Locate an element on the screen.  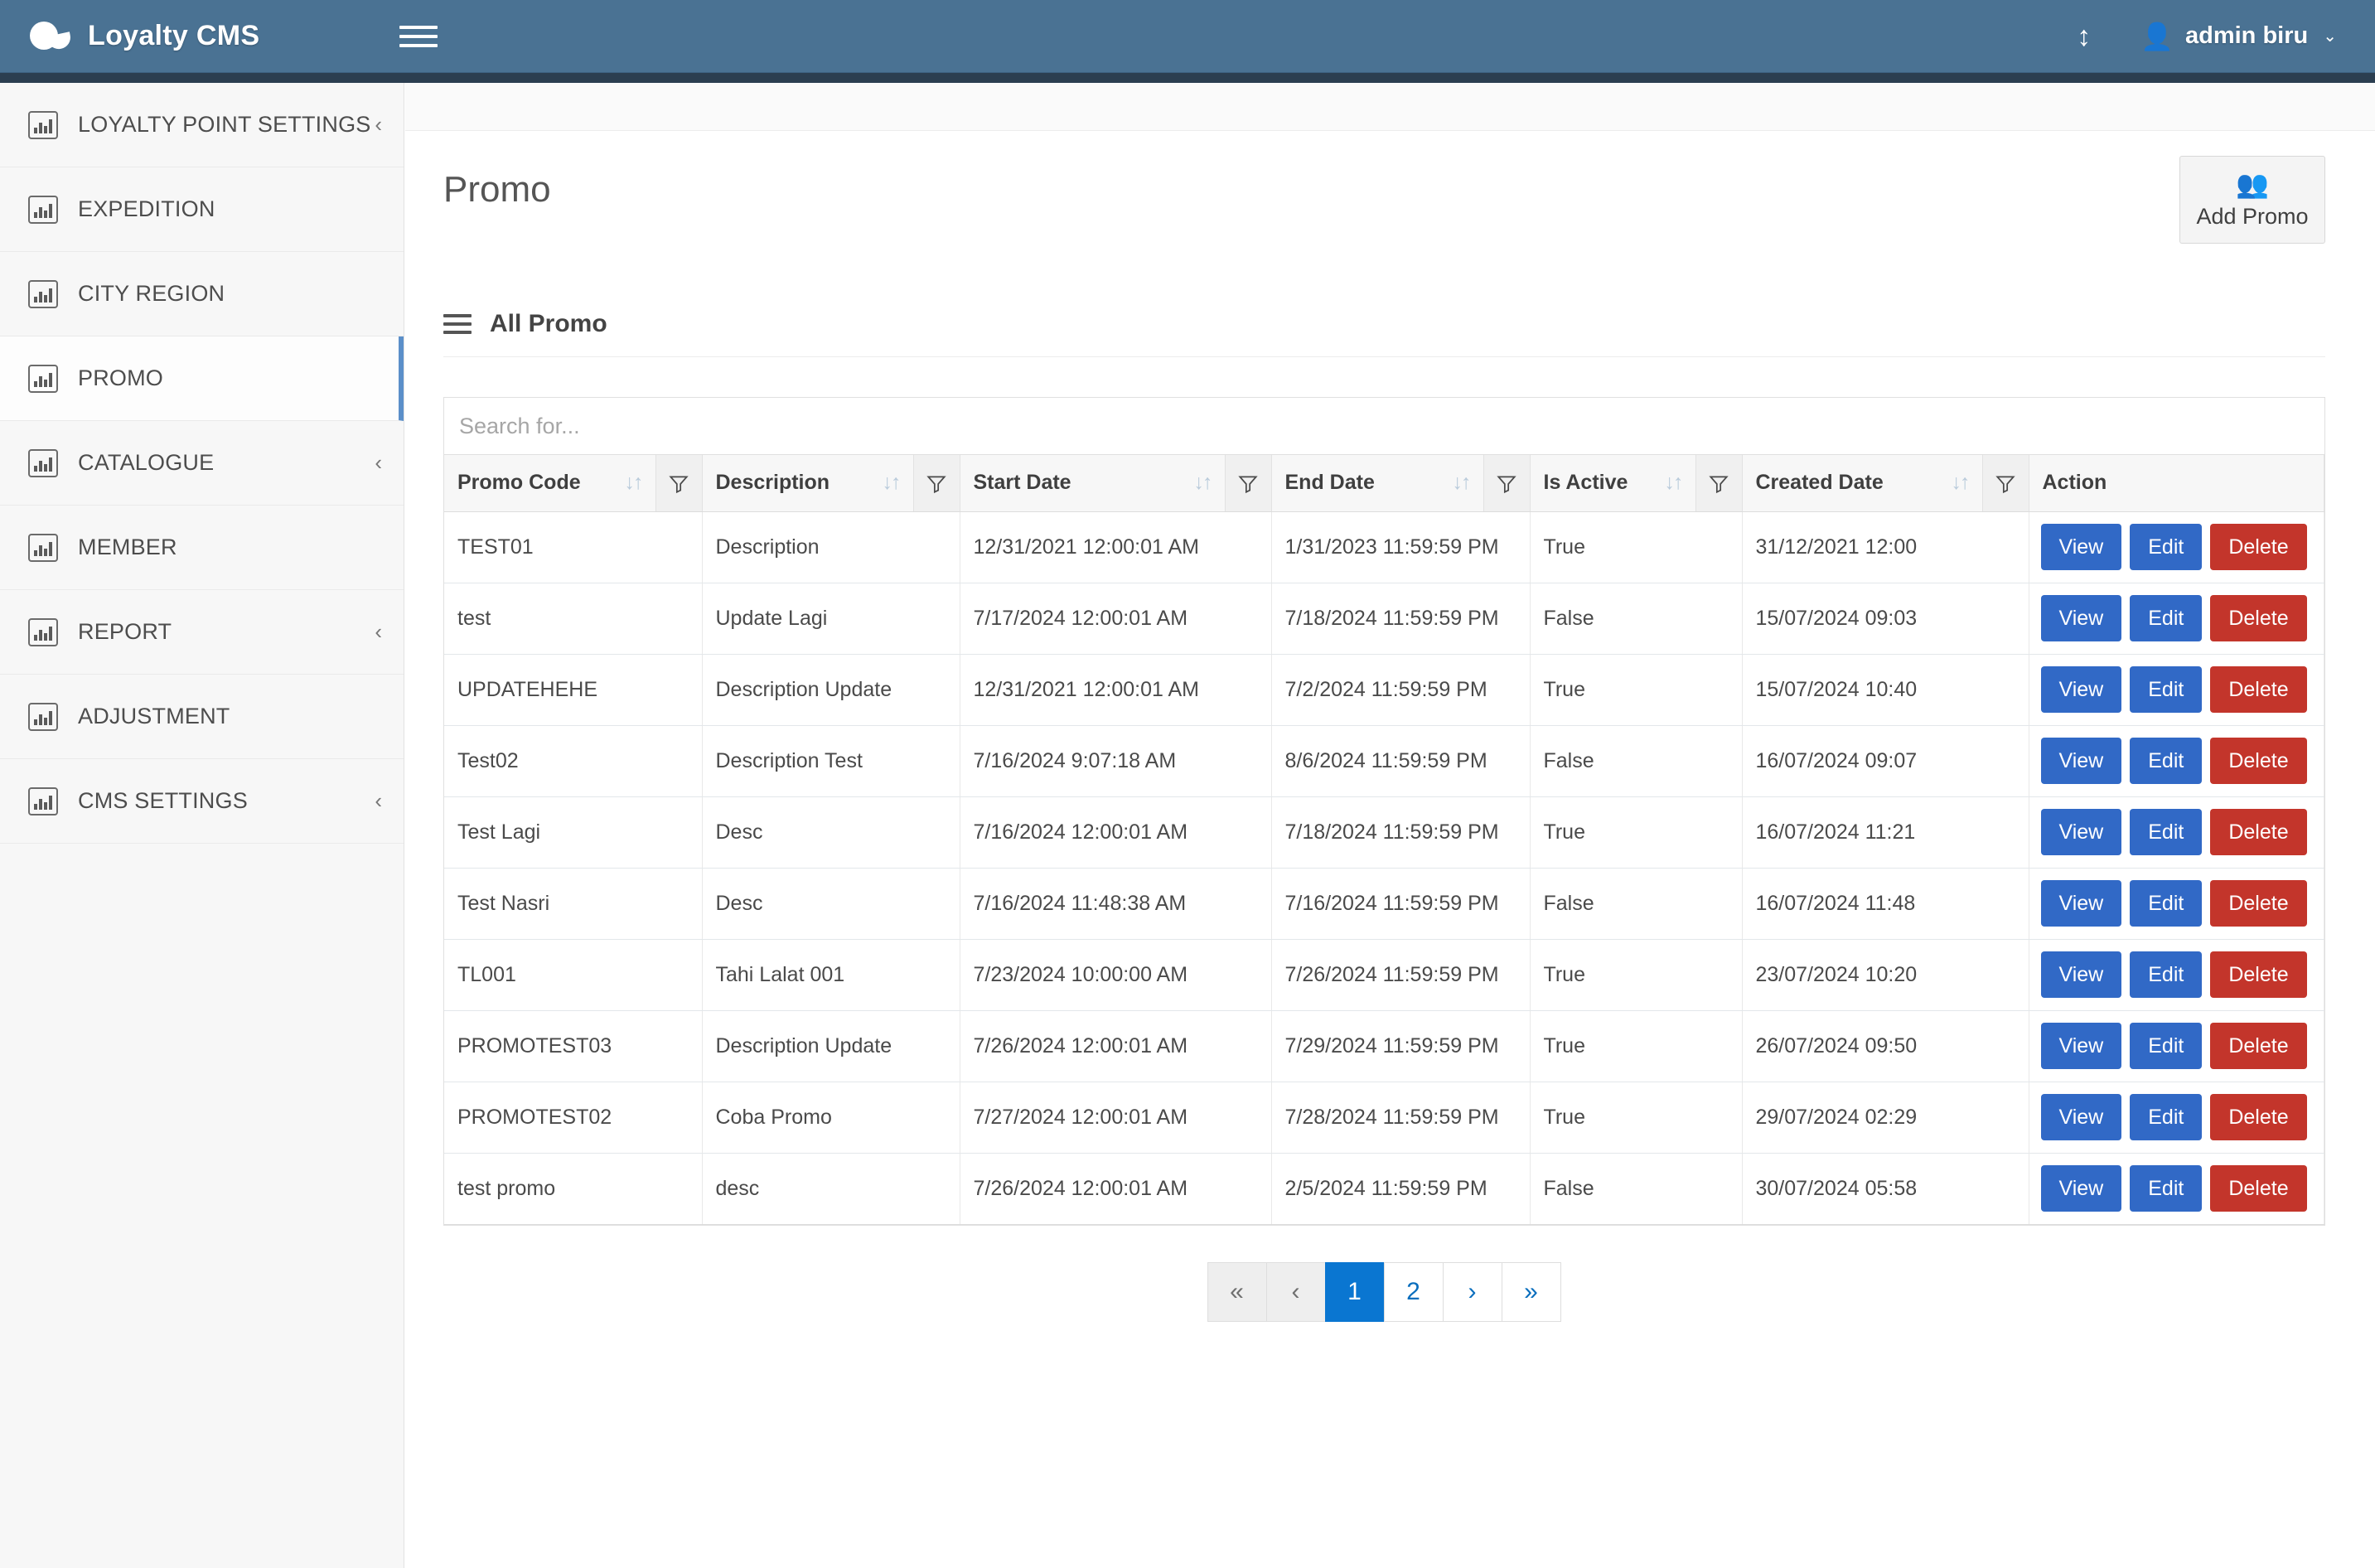
cell-description: Tahi Lalat 001 is located at coordinates (831, 975).